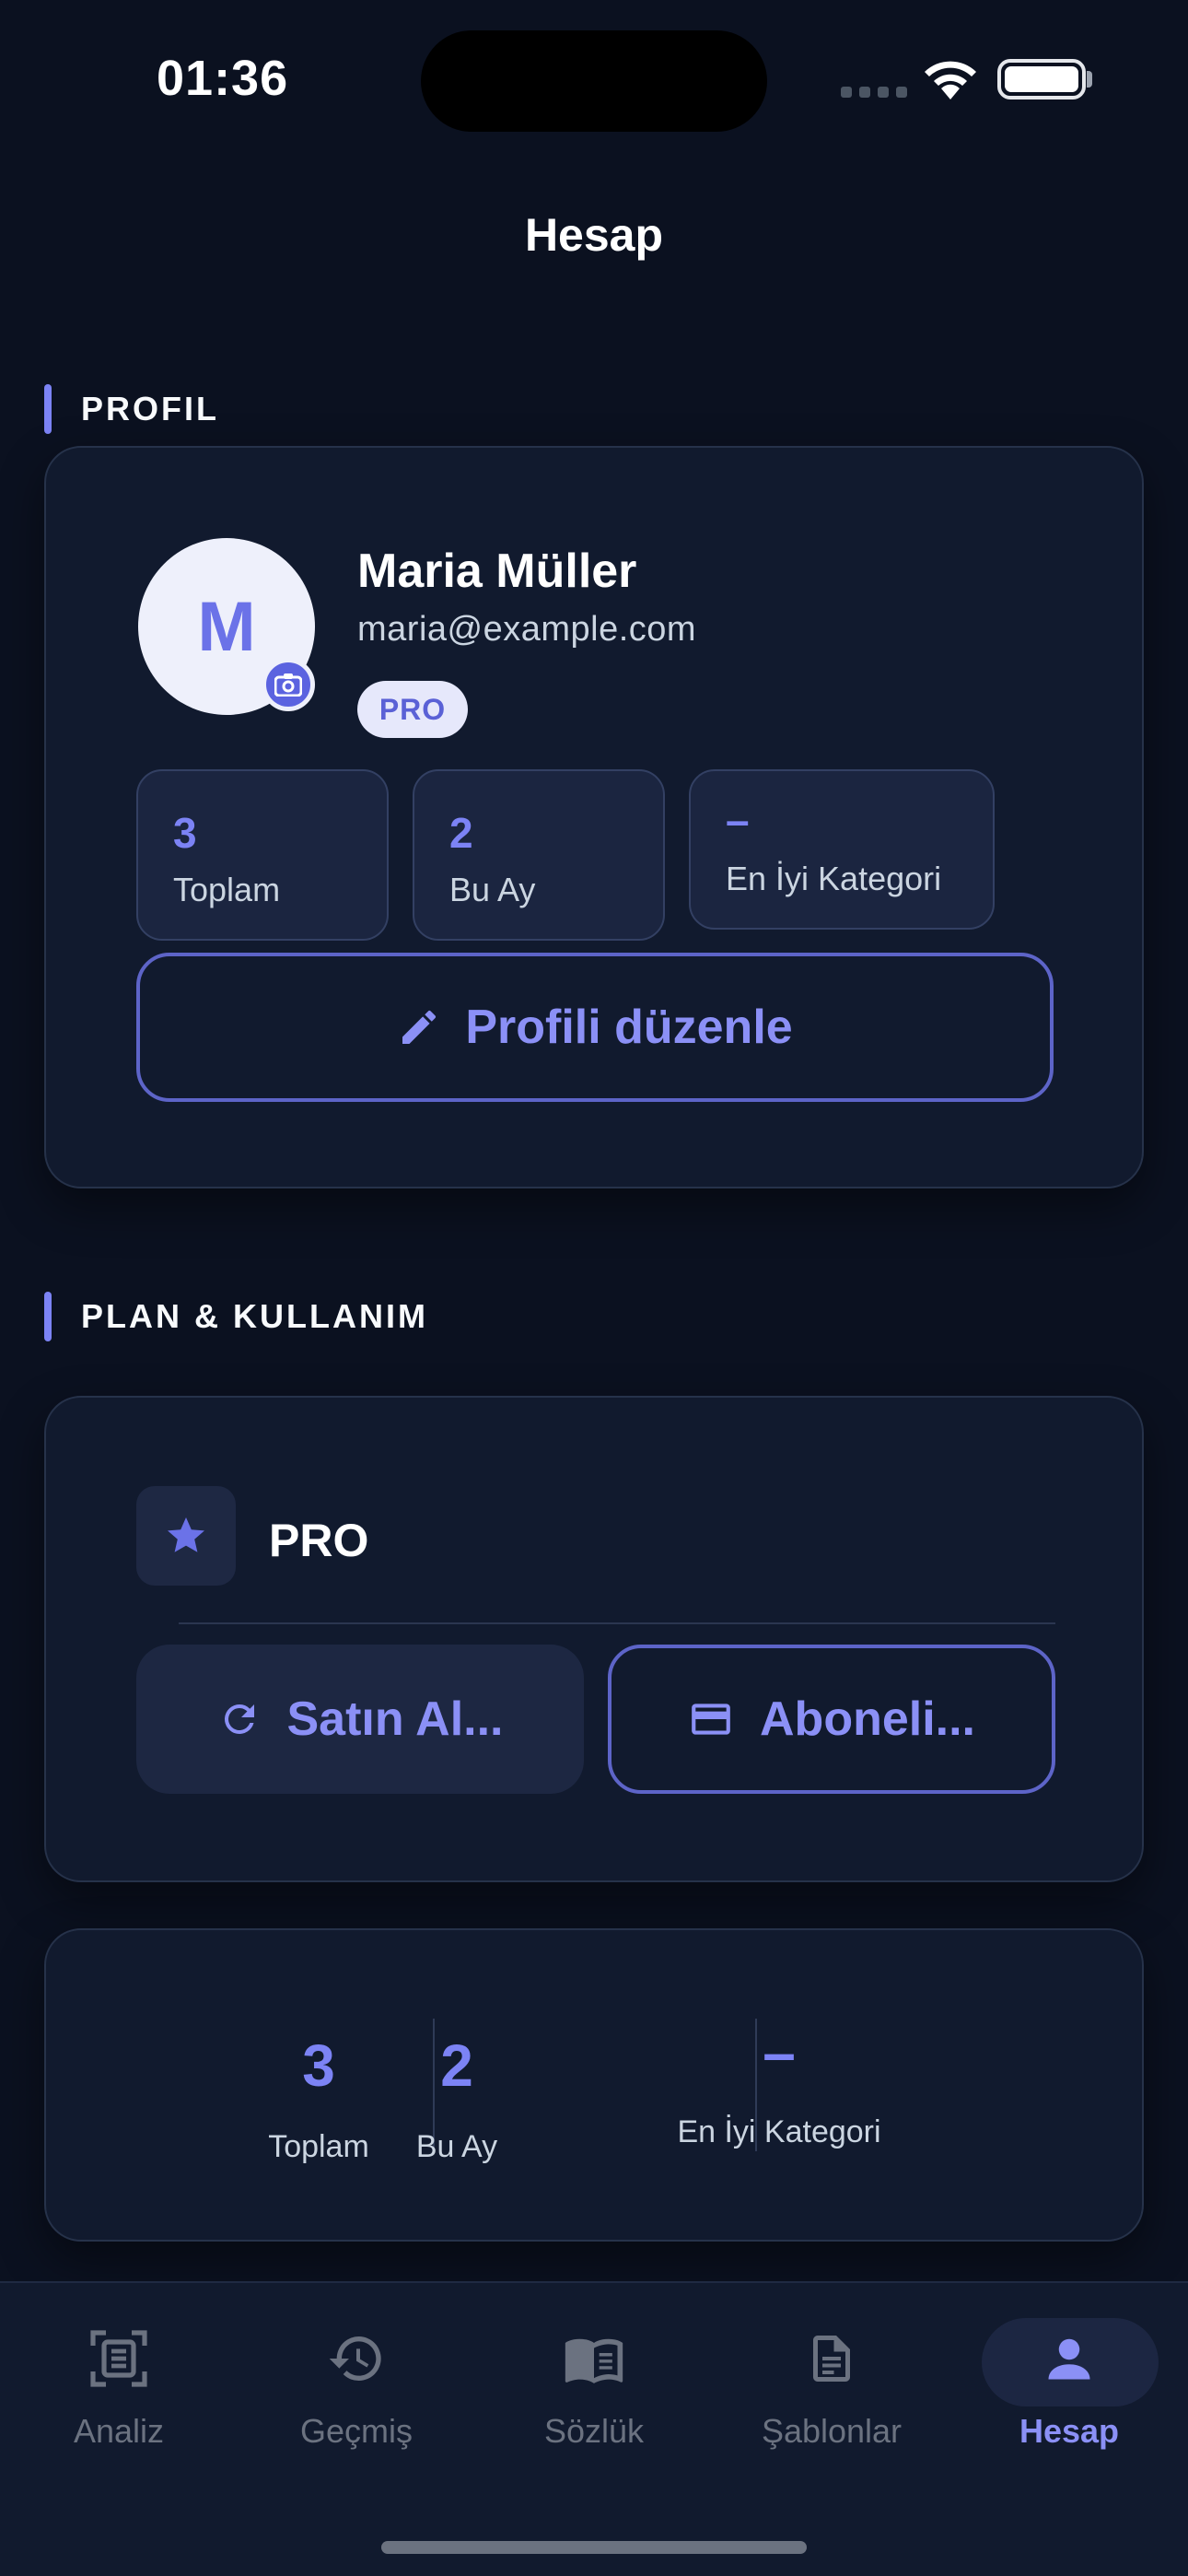  I want to click on tab-sozluk: Sözlük, so click(594, 2390).